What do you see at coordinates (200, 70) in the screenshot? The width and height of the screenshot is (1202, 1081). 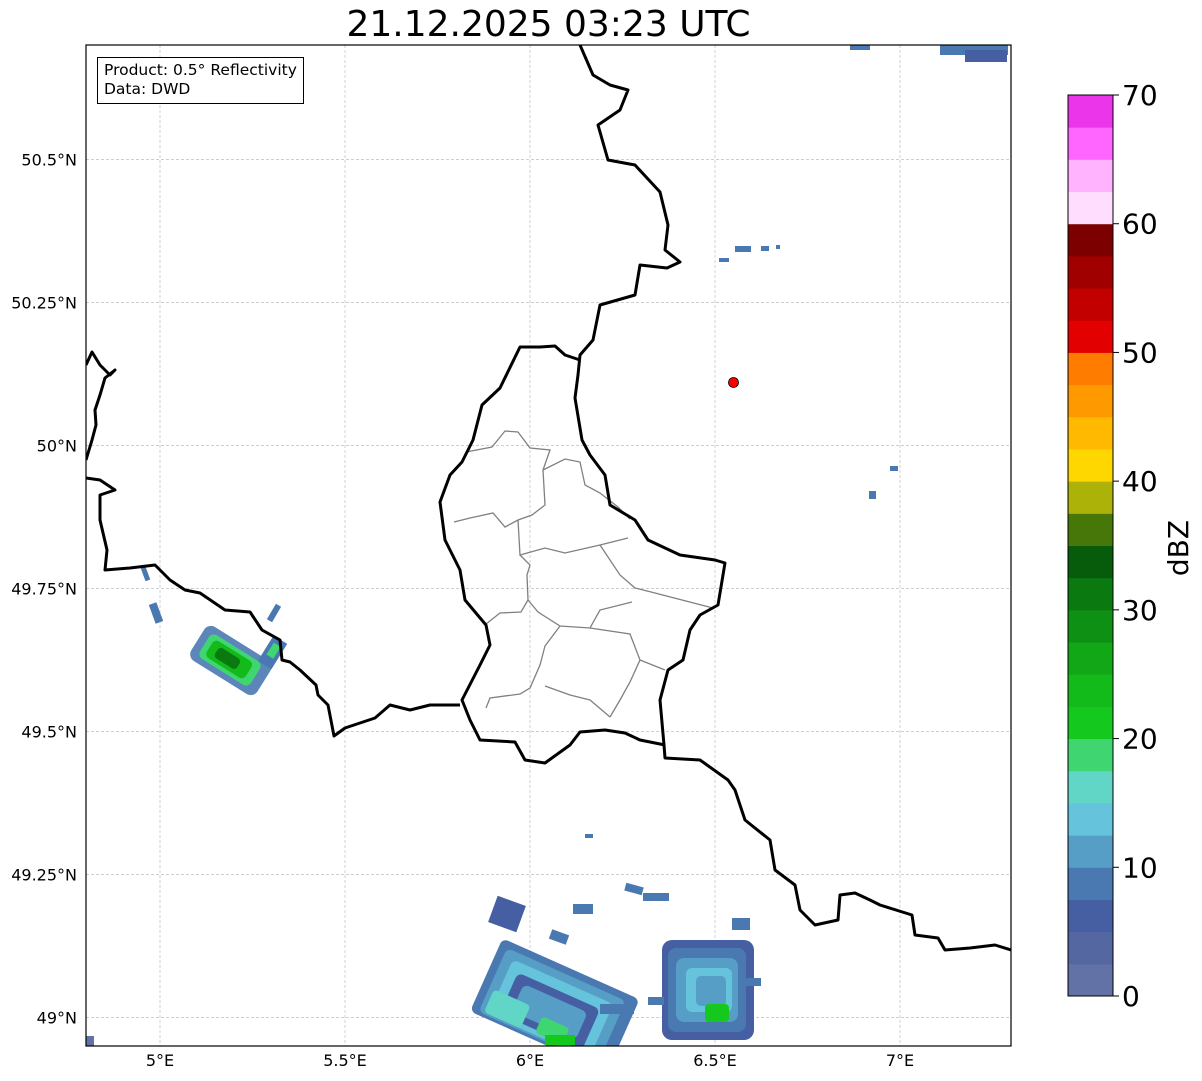 I see `product-label: Product: 0.5° Reflectivity` at bounding box center [200, 70].